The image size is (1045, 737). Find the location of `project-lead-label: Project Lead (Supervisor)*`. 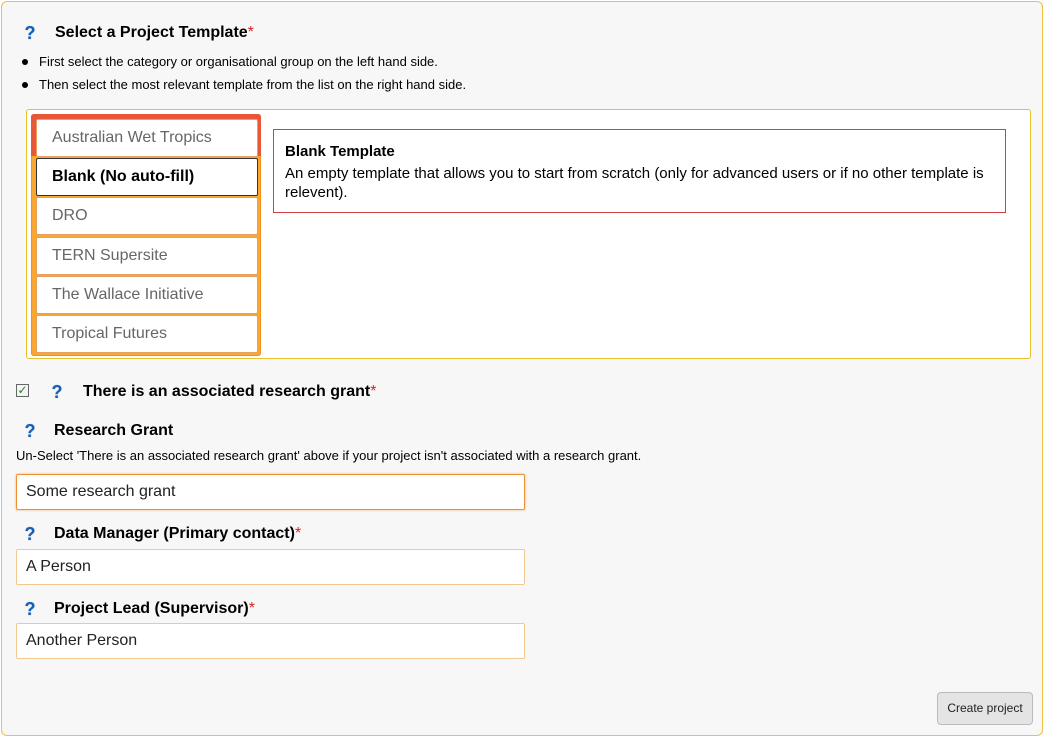

project-lead-label: Project Lead (Supervisor)* is located at coordinates (154, 608).